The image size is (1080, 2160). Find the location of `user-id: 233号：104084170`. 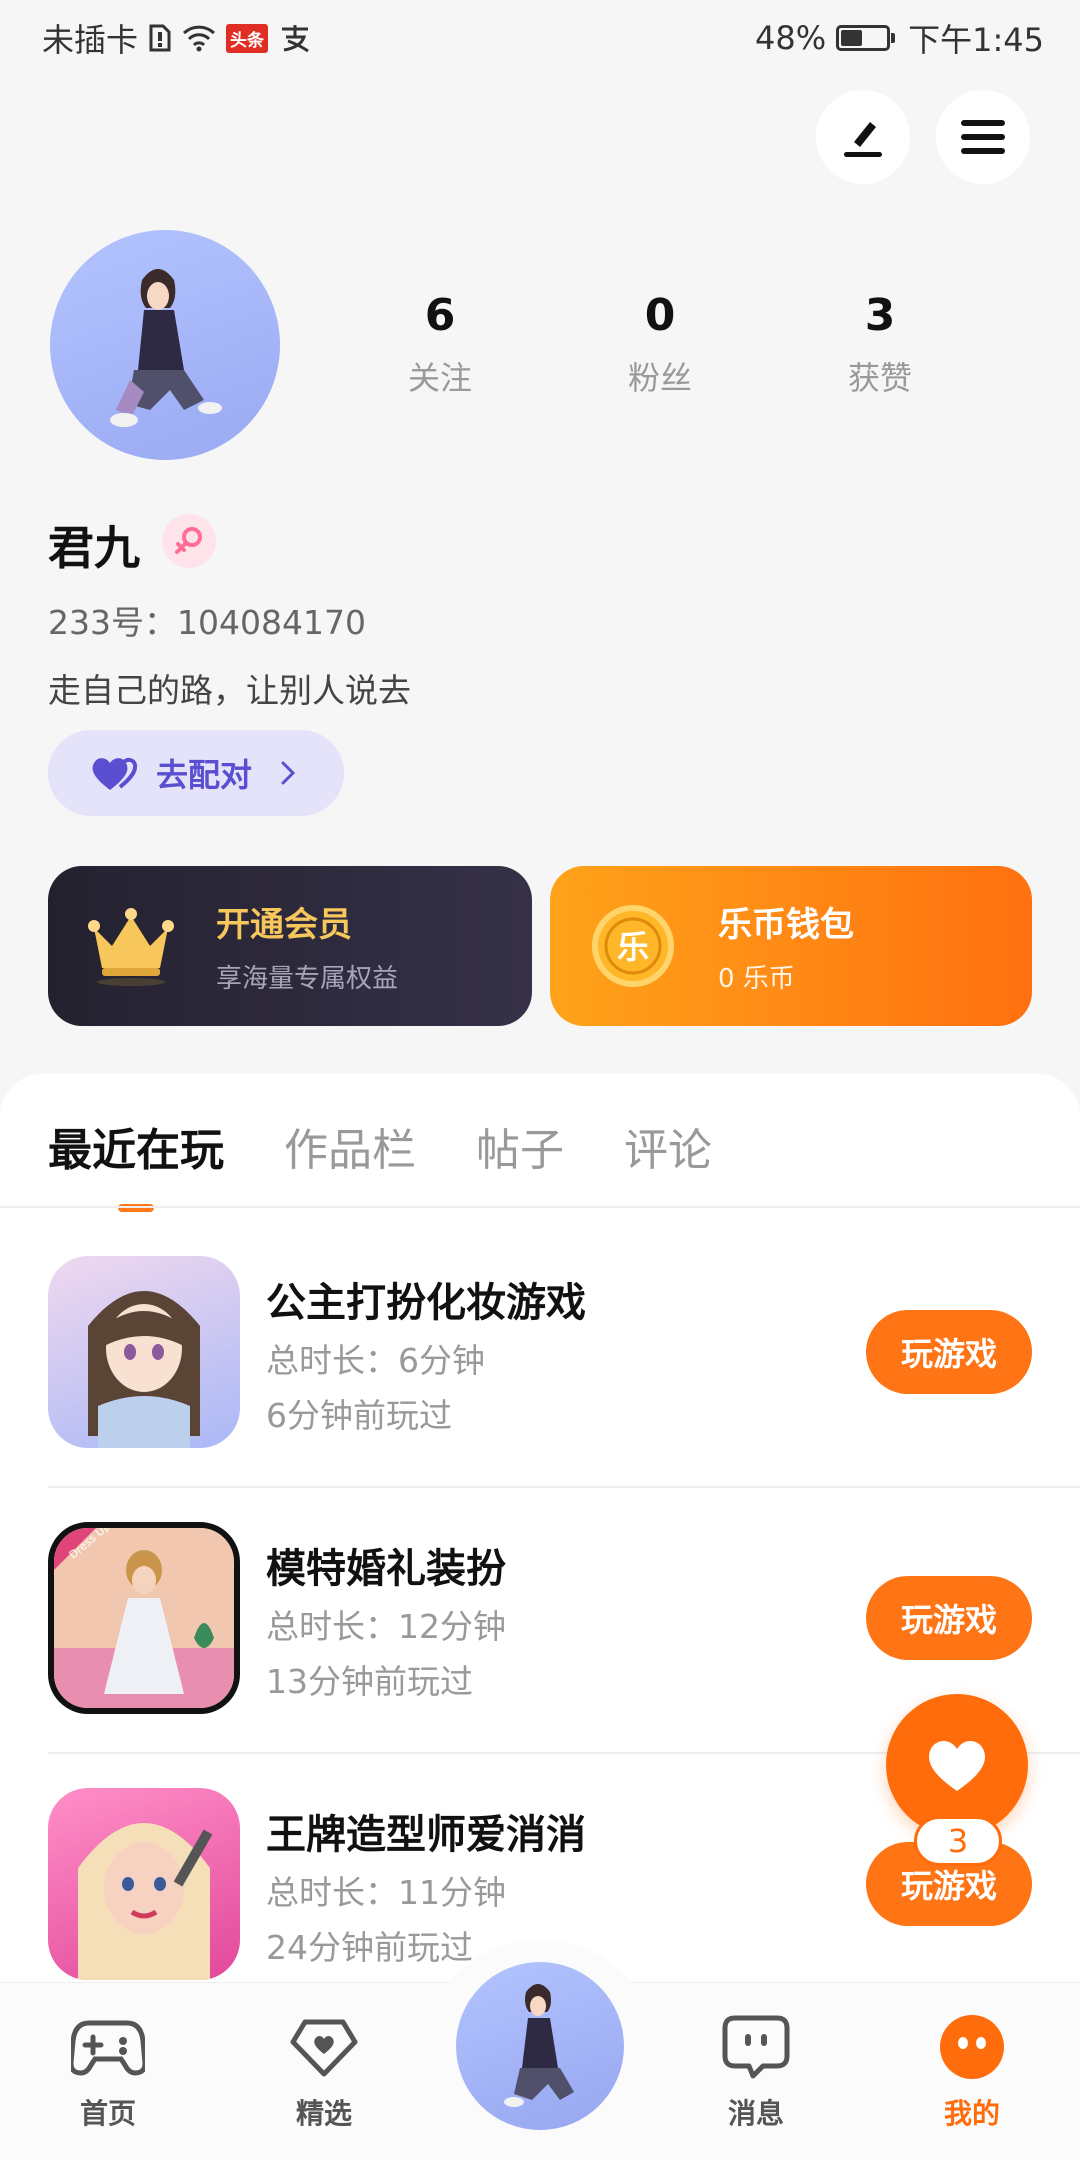

user-id: 233号：104084170 is located at coordinates (207, 622).